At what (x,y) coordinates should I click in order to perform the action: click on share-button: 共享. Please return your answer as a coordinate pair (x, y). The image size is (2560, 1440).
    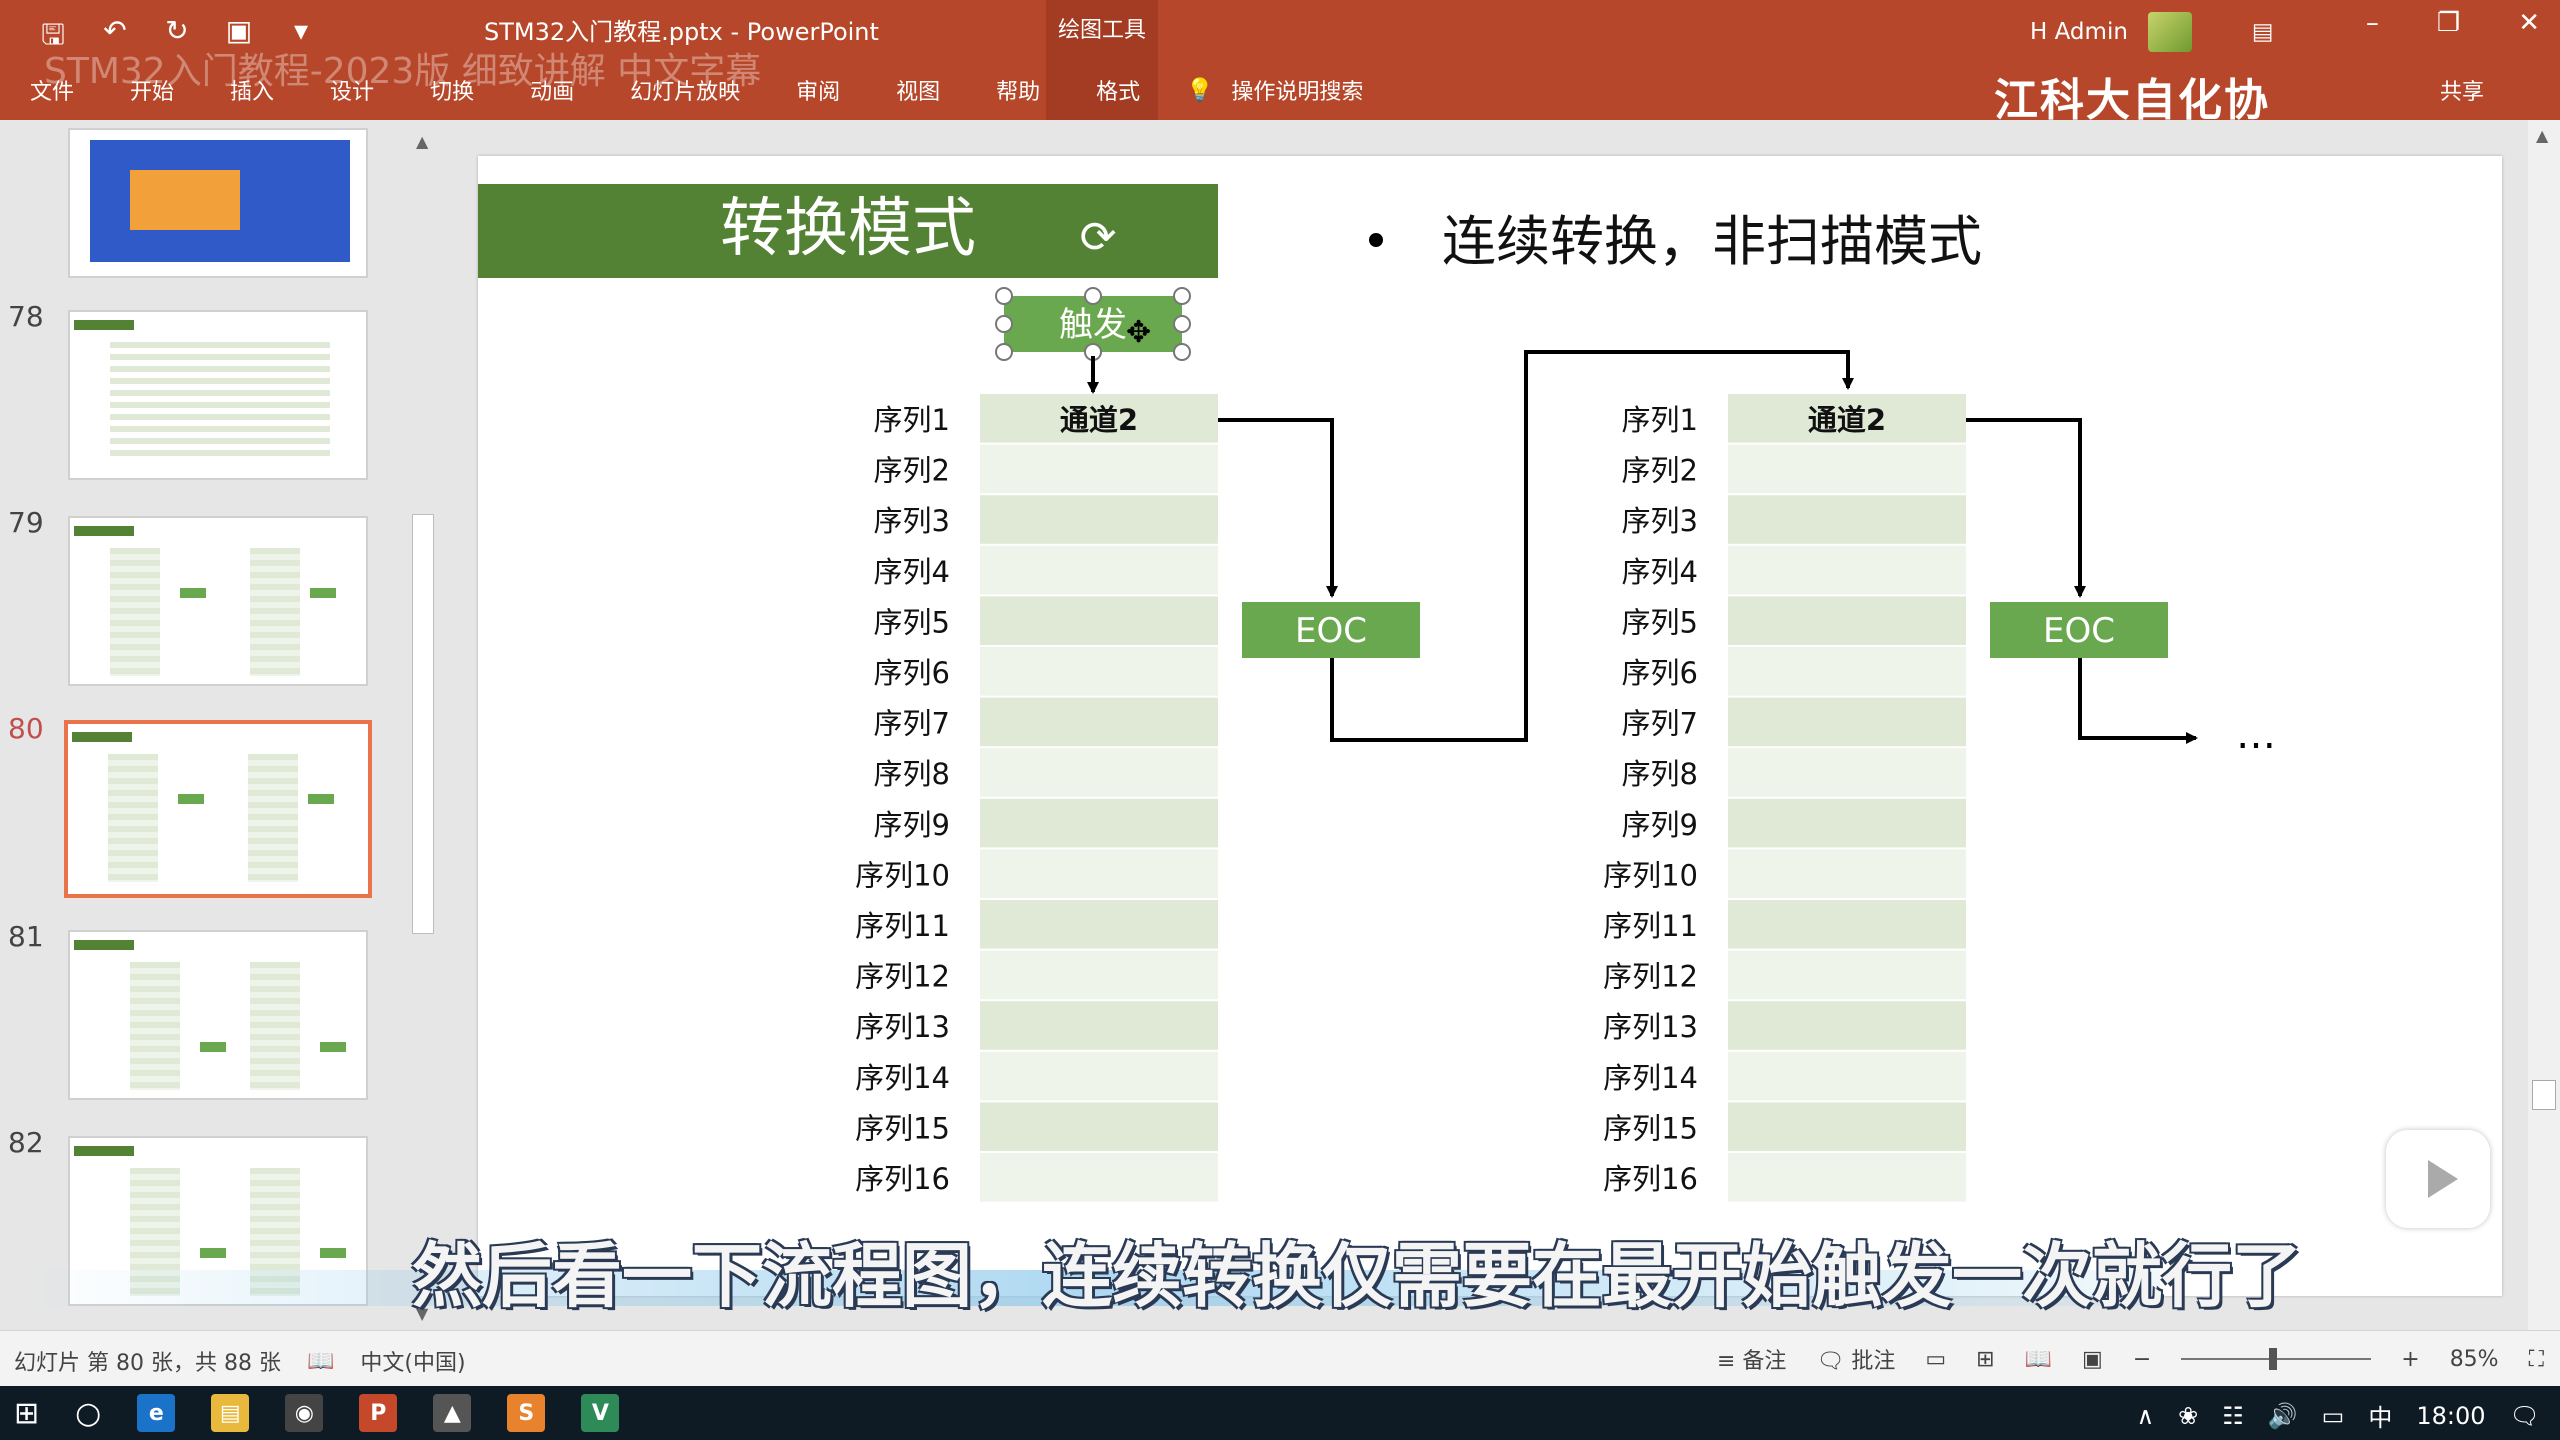
    Looking at the image, I should click on (2462, 90).